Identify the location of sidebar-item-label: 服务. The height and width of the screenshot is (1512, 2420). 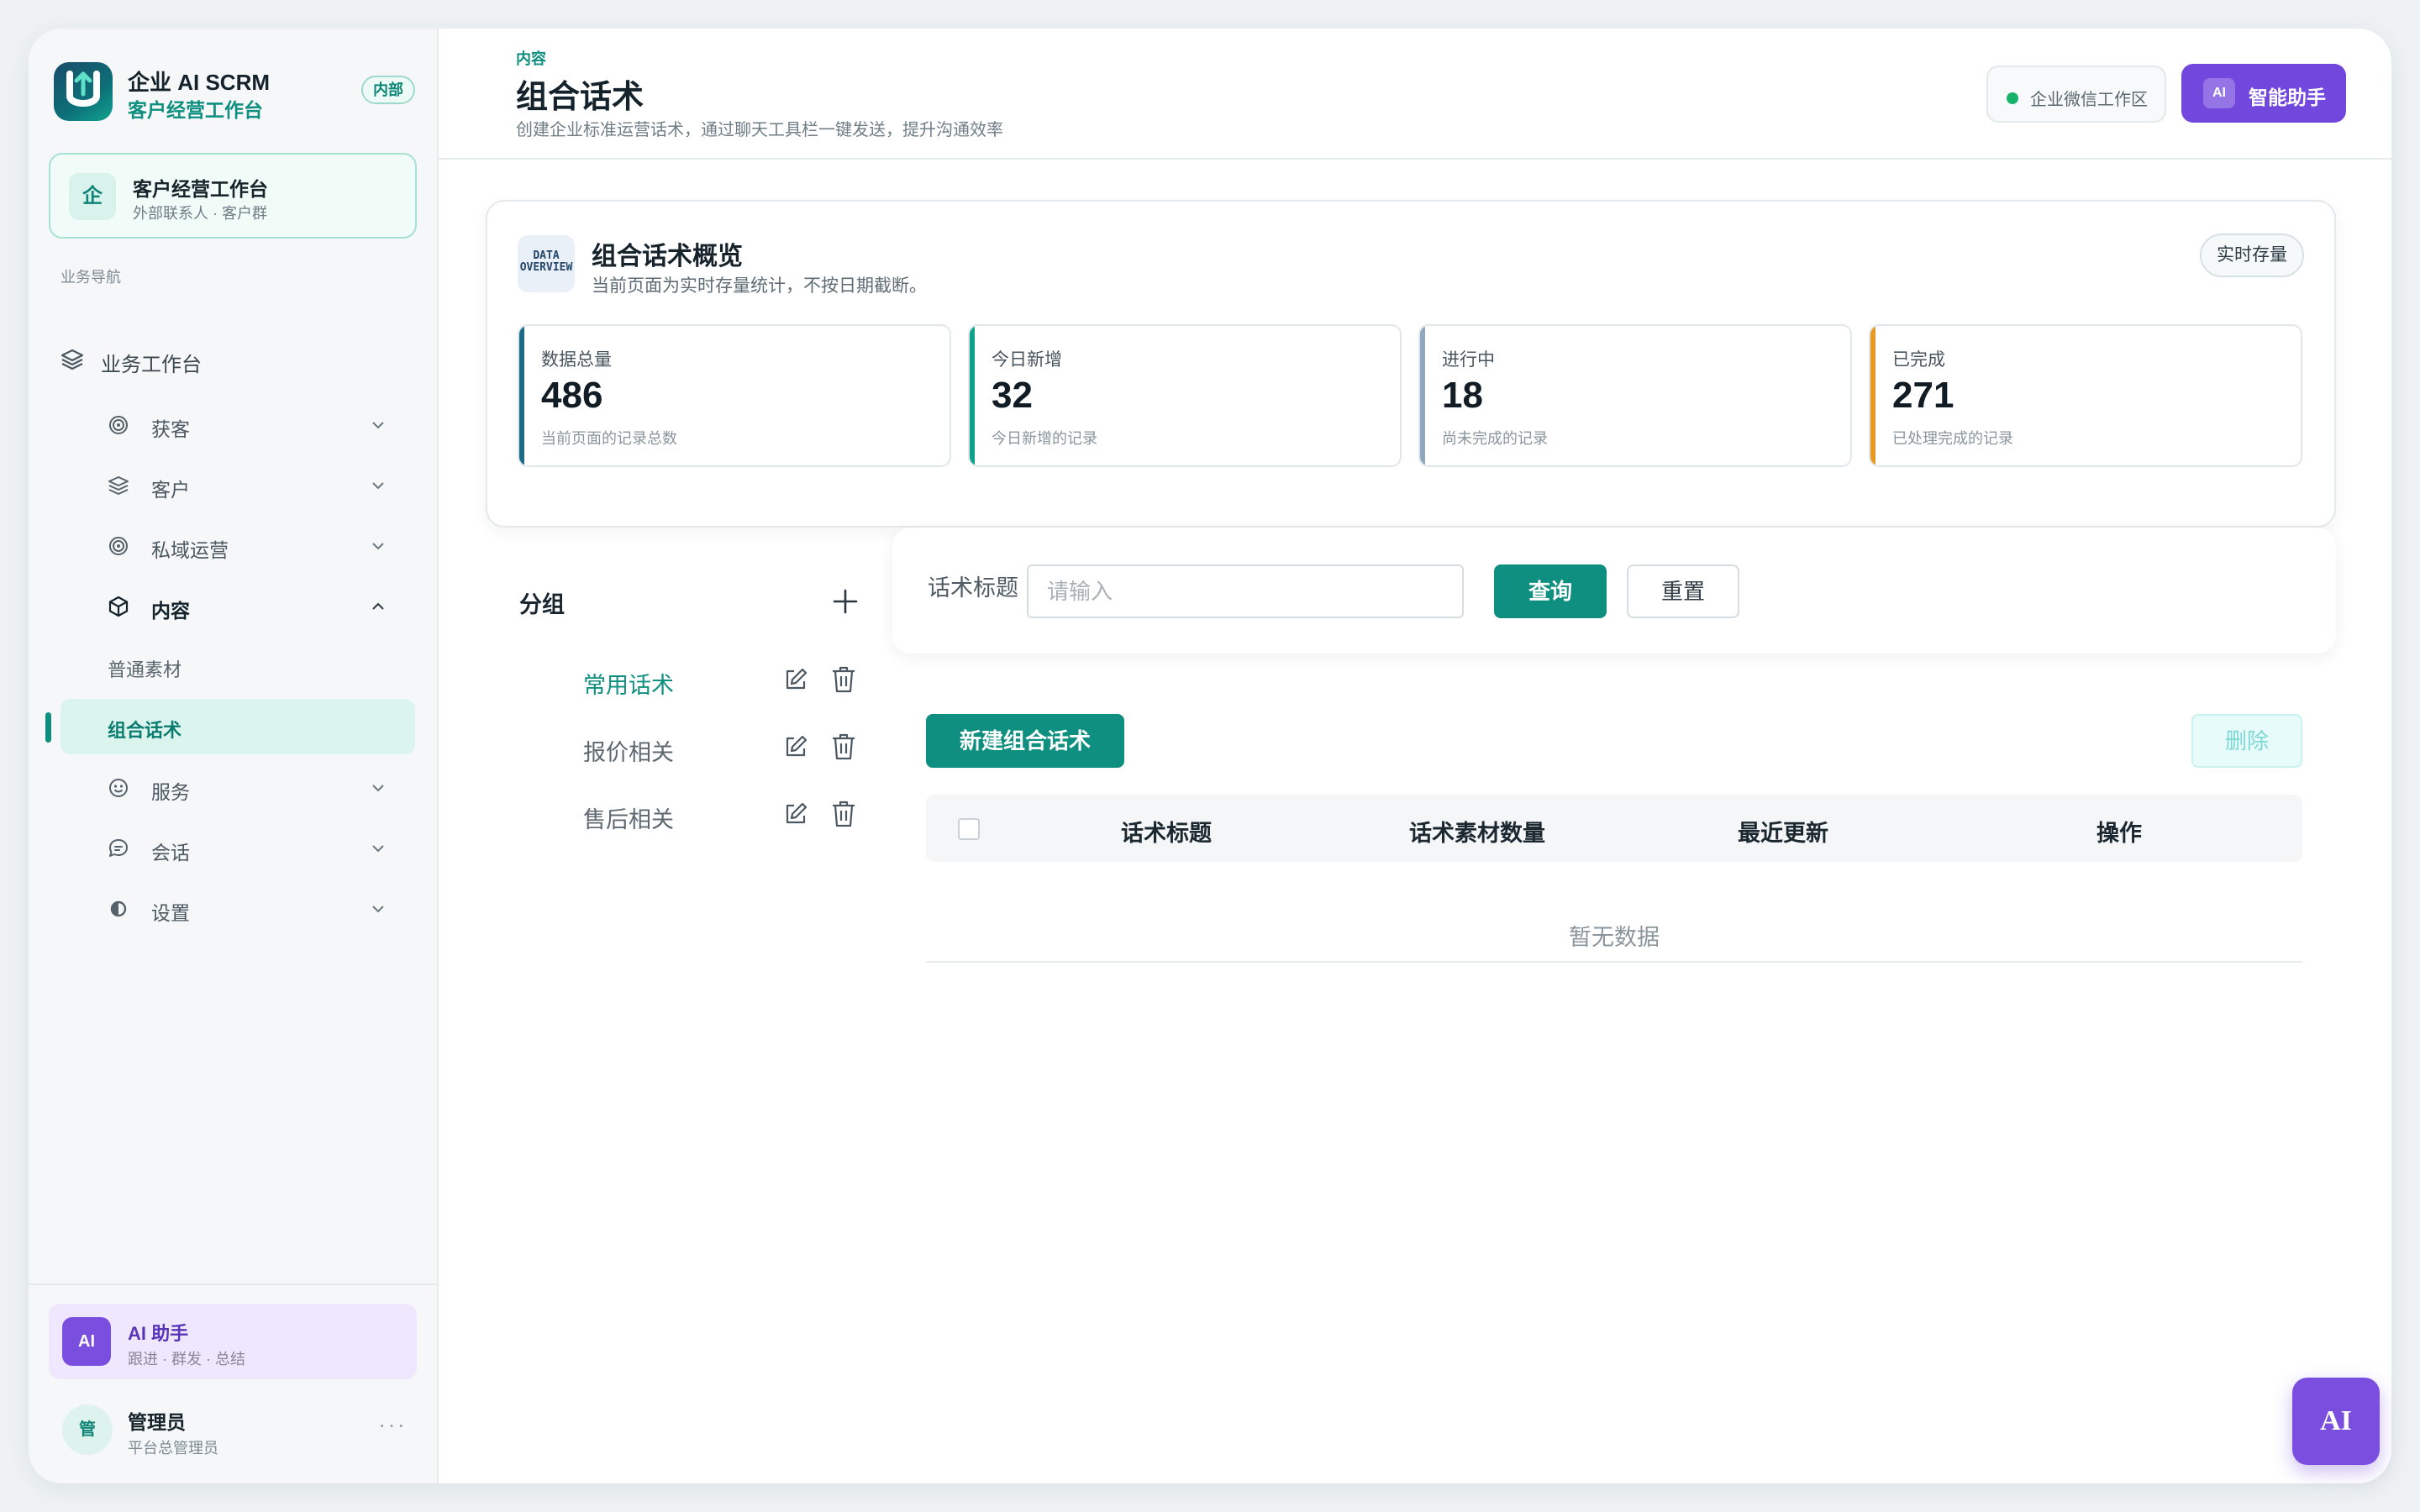
(170, 792).